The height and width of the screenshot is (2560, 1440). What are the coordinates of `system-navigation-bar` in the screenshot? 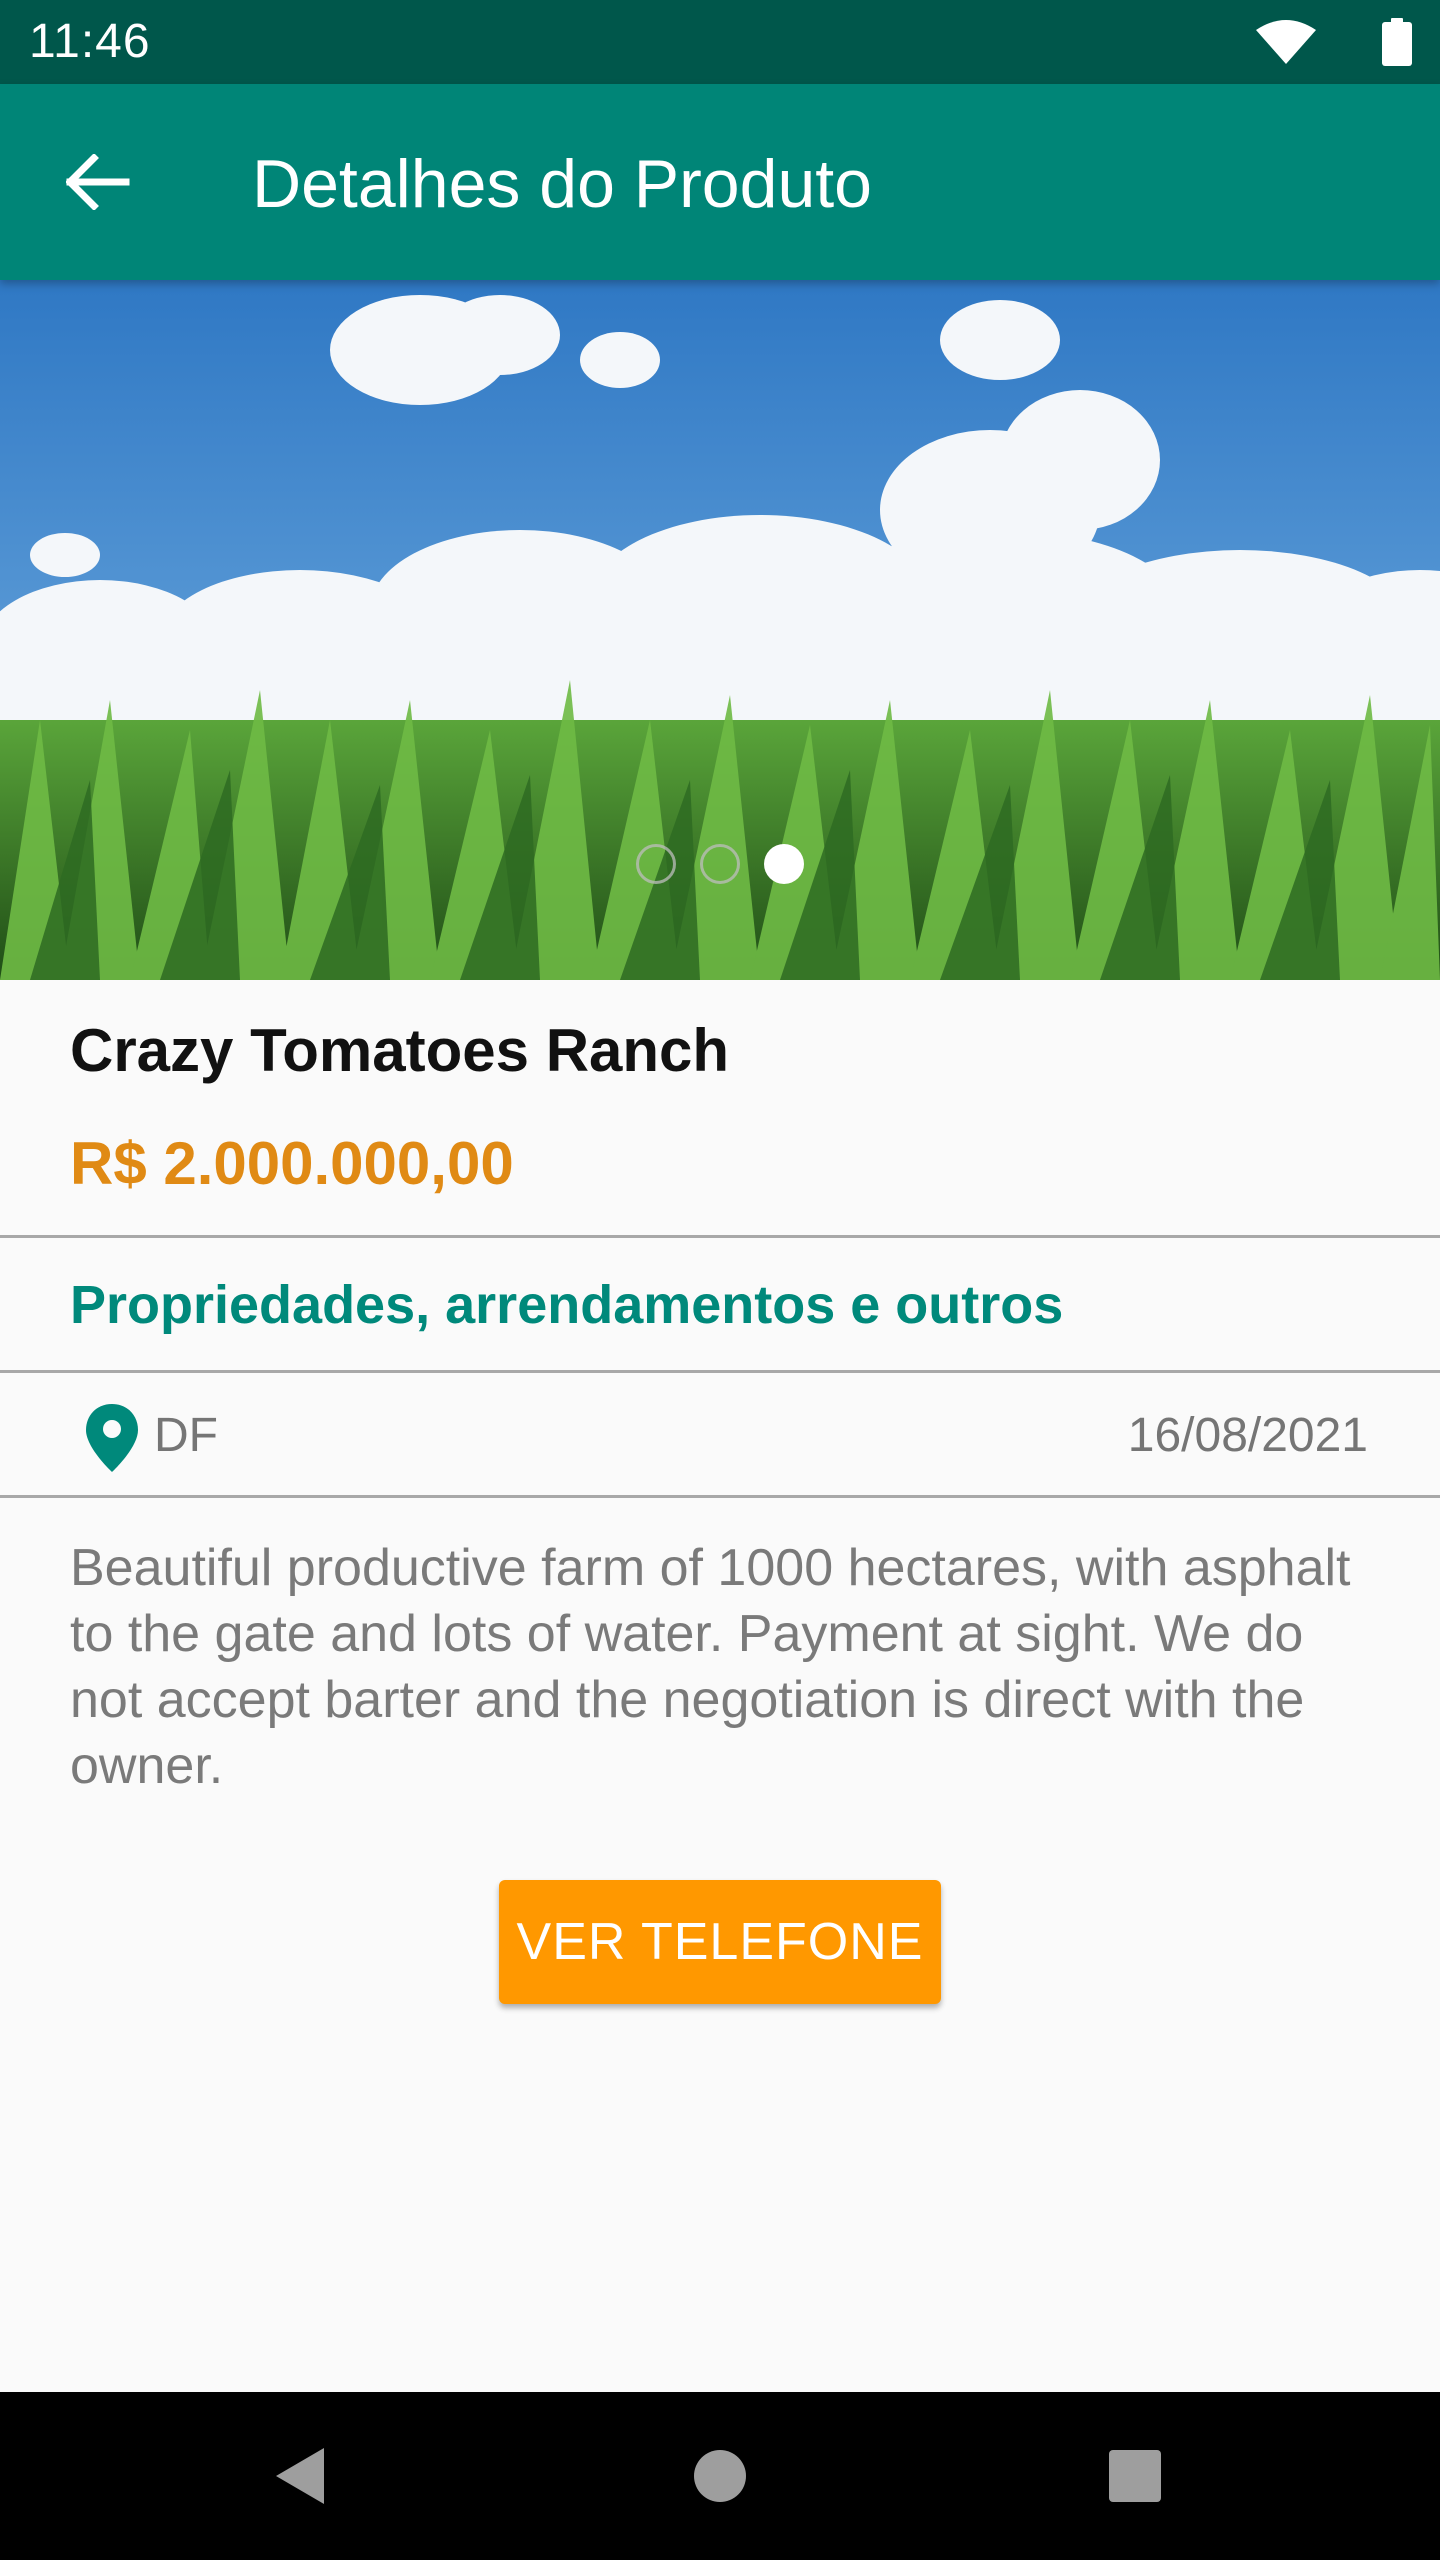 It's located at (720, 2476).